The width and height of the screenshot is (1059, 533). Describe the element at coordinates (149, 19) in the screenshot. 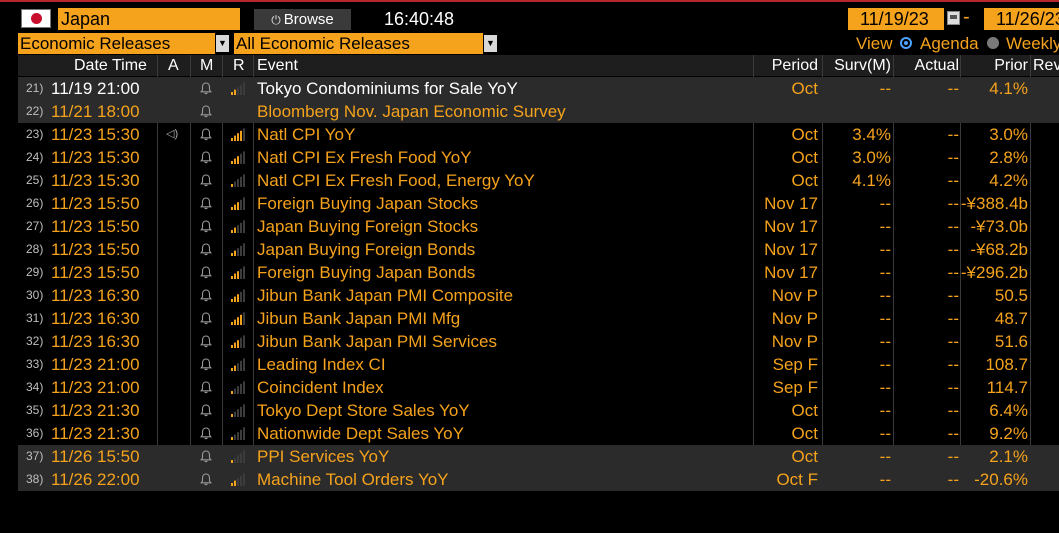

I see `country-field: Japan` at that location.